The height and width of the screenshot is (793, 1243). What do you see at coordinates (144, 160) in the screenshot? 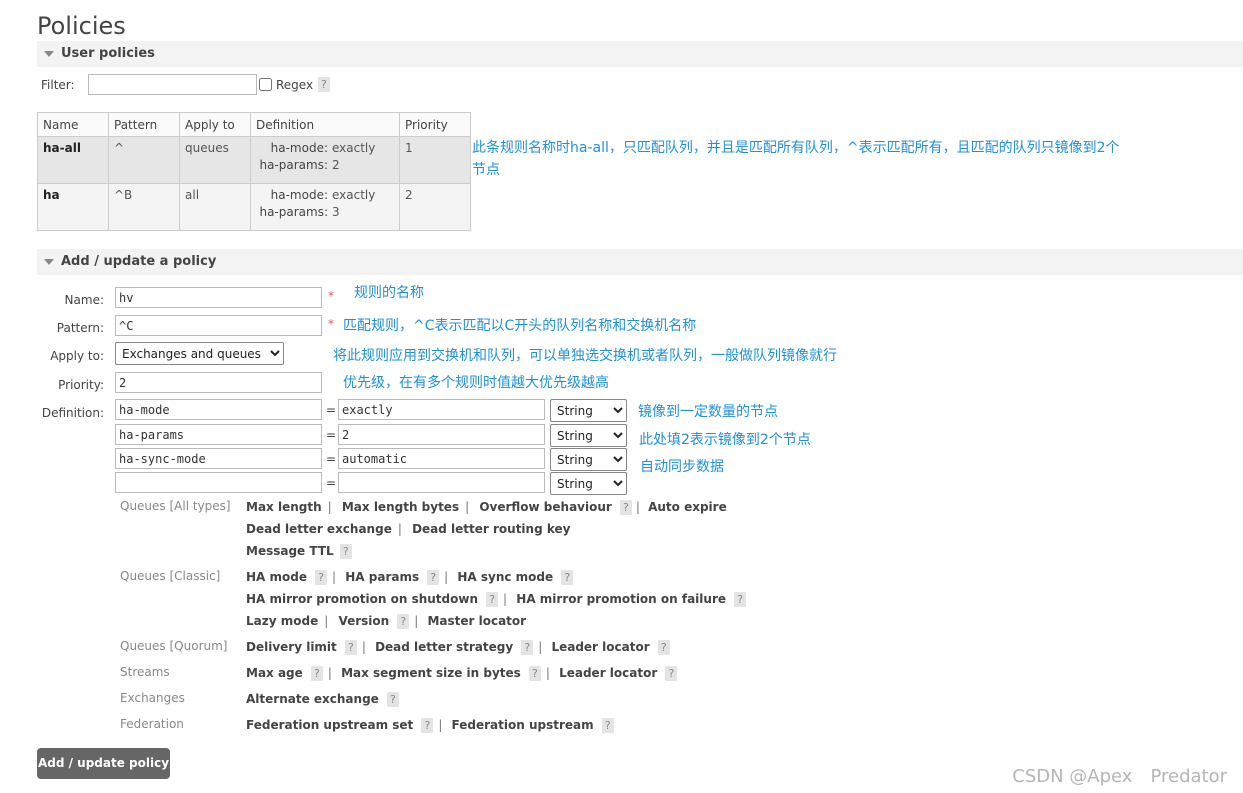
I see `policy-pattern: ^` at bounding box center [144, 160].